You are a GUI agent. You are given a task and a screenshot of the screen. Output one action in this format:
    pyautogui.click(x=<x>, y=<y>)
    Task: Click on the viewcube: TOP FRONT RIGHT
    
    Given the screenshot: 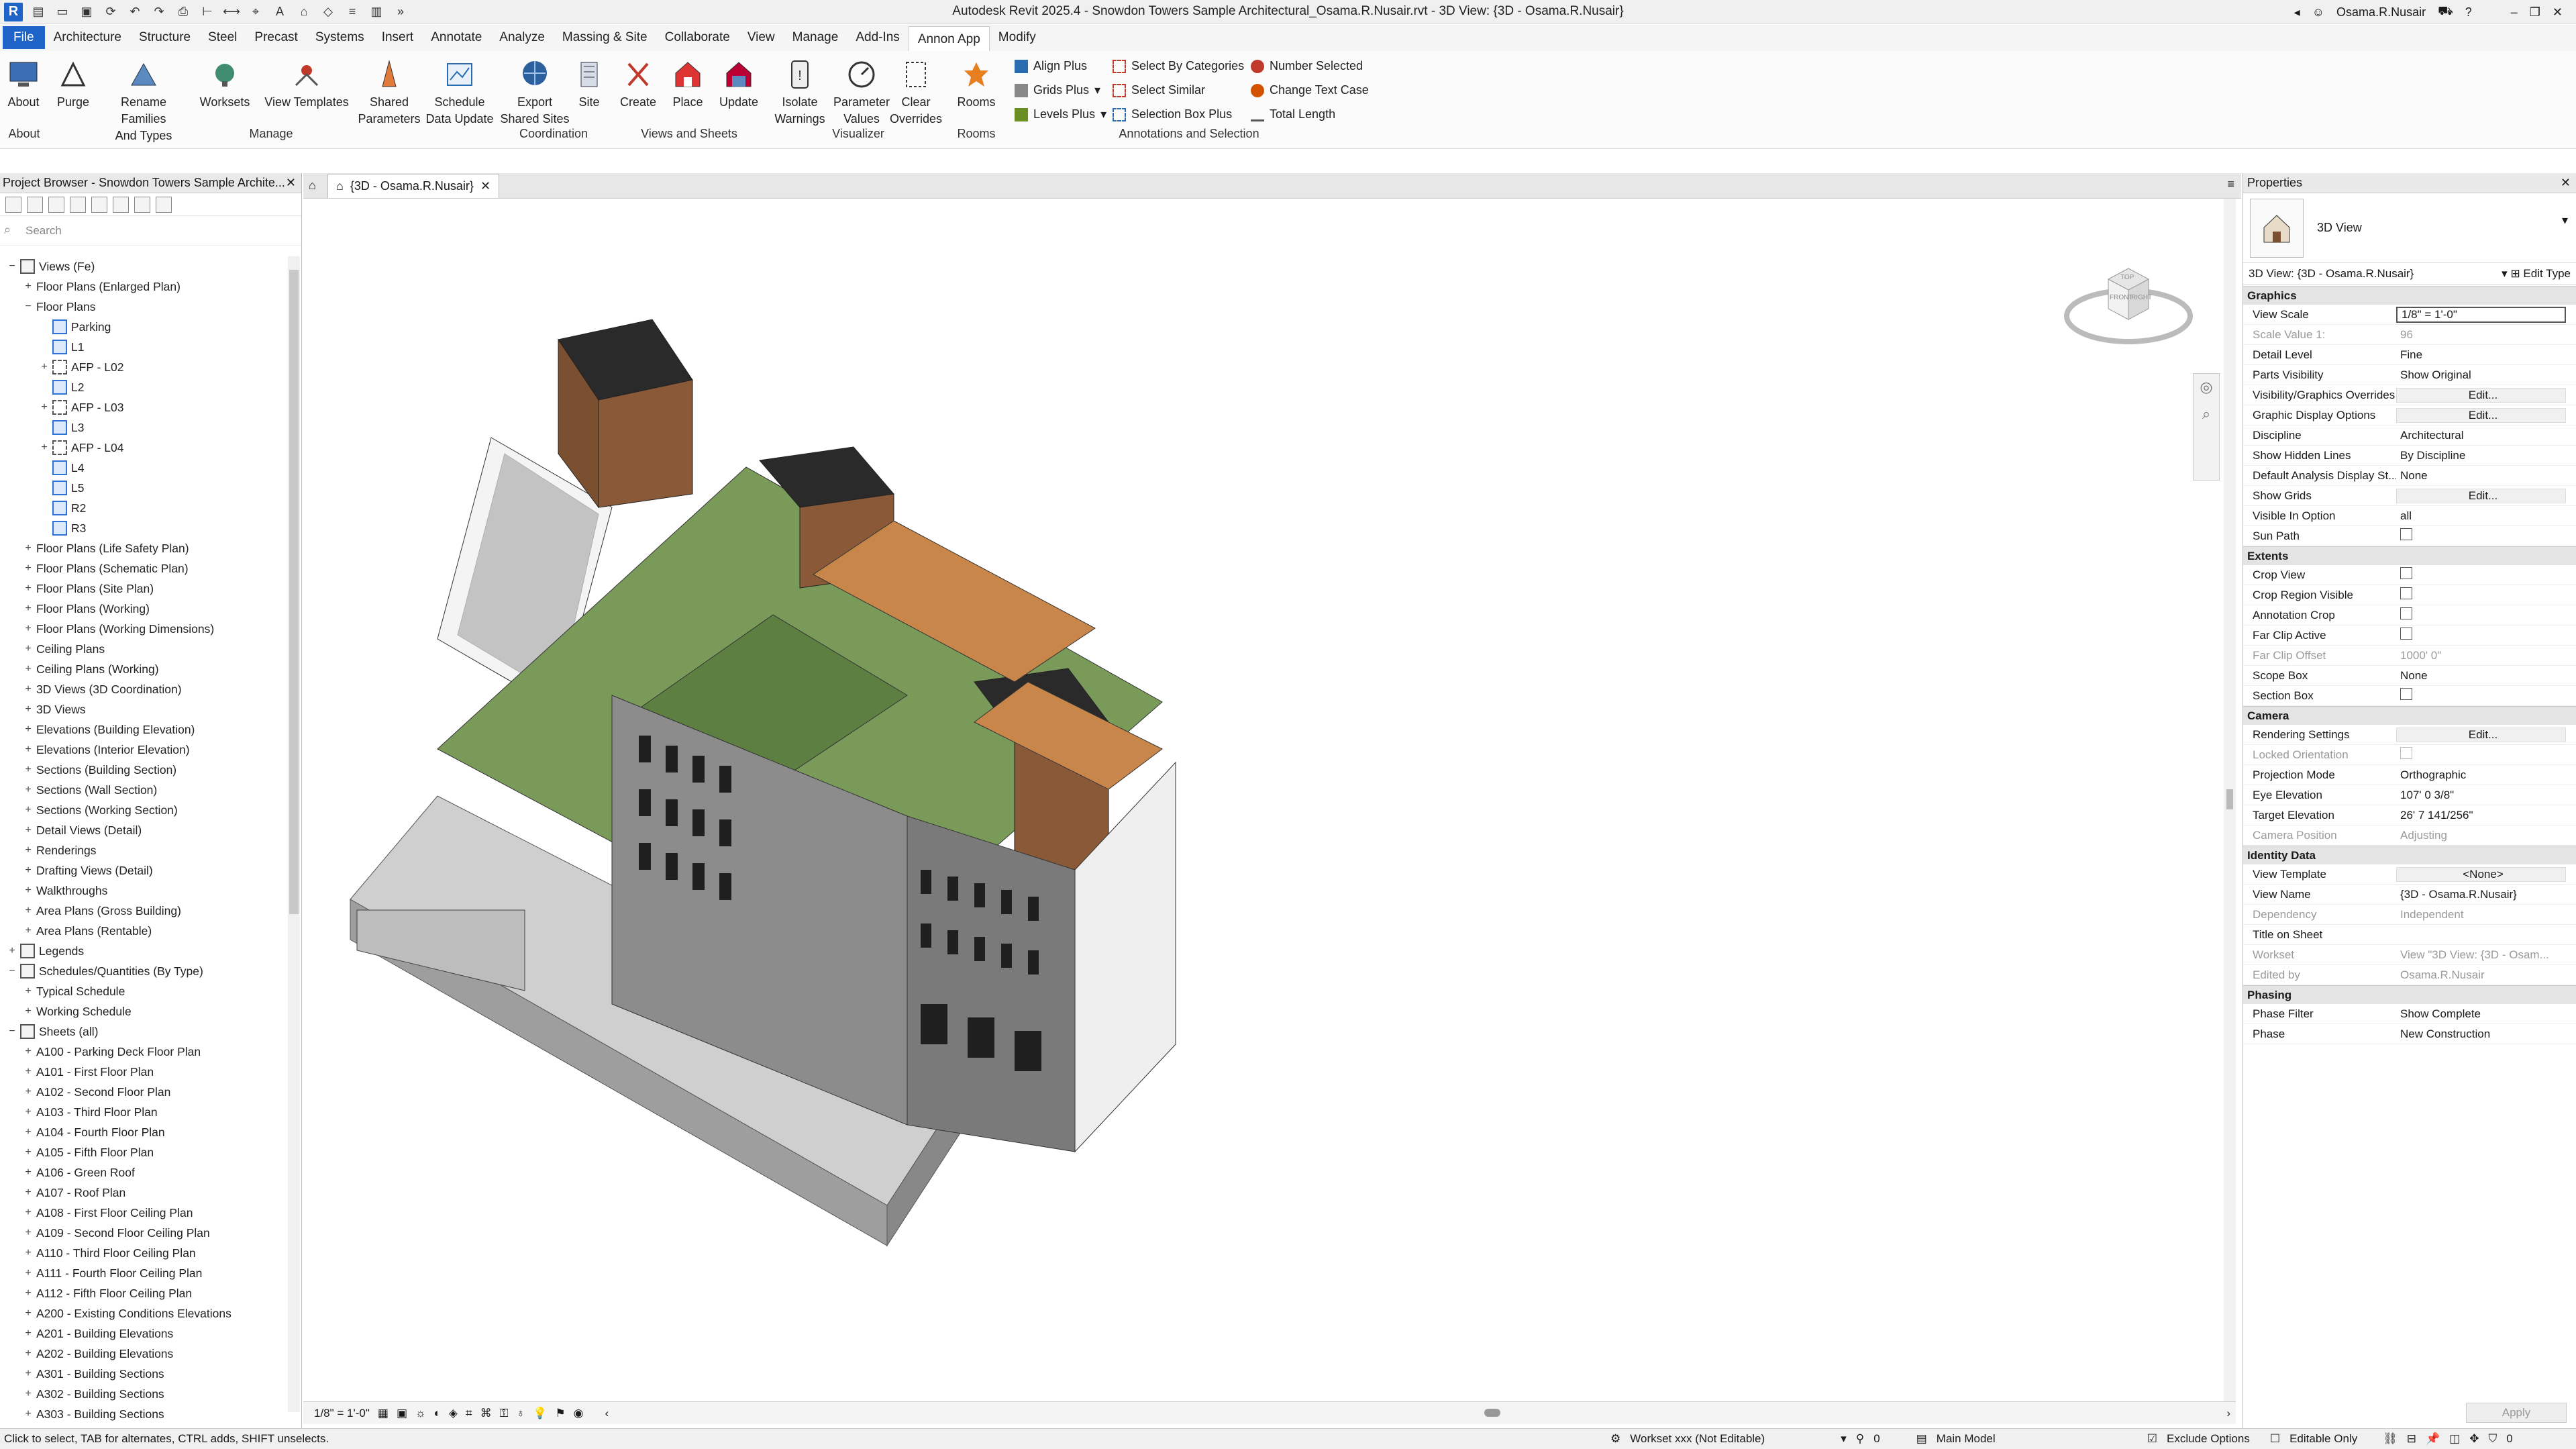 What is the action you would take?
    pyautogui.click(x=2128, y=302)
    